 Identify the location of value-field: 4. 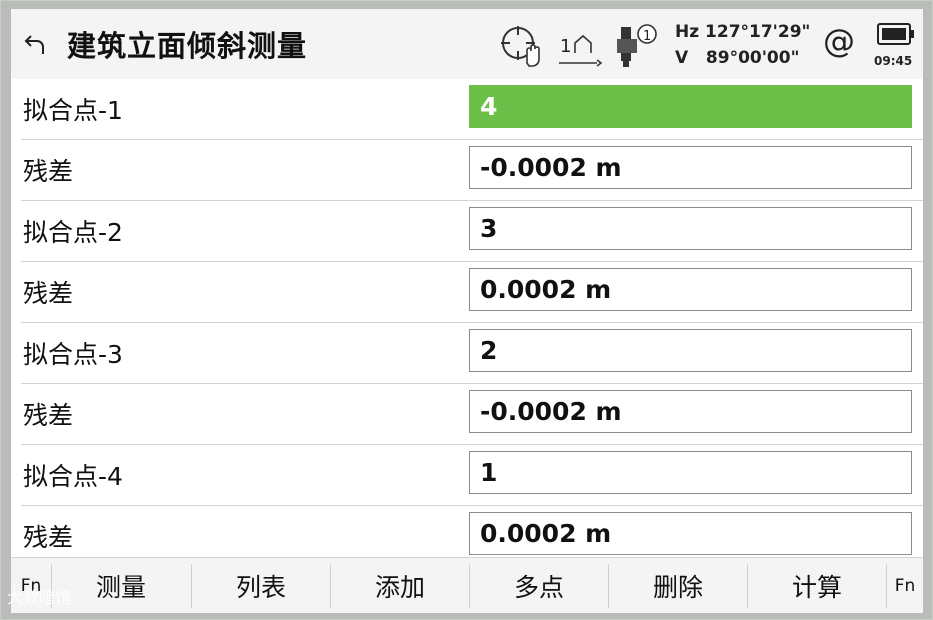
(690, 106).